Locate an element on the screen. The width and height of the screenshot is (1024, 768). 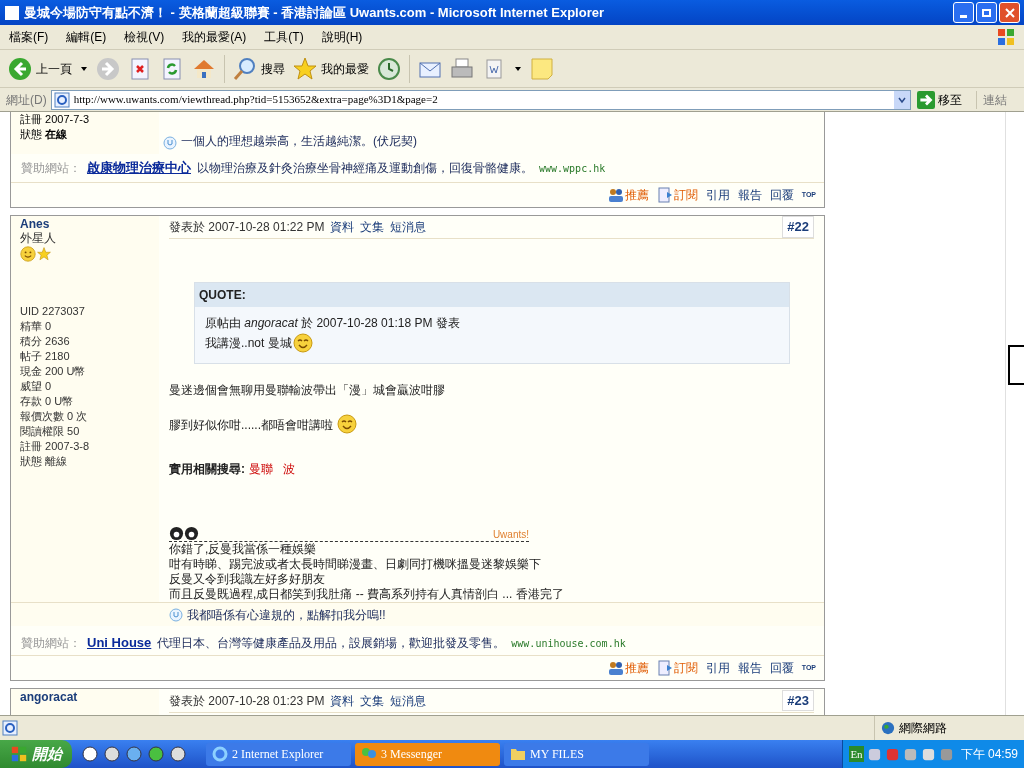
related-search-link: 波 is located at coordinates (289, 469).